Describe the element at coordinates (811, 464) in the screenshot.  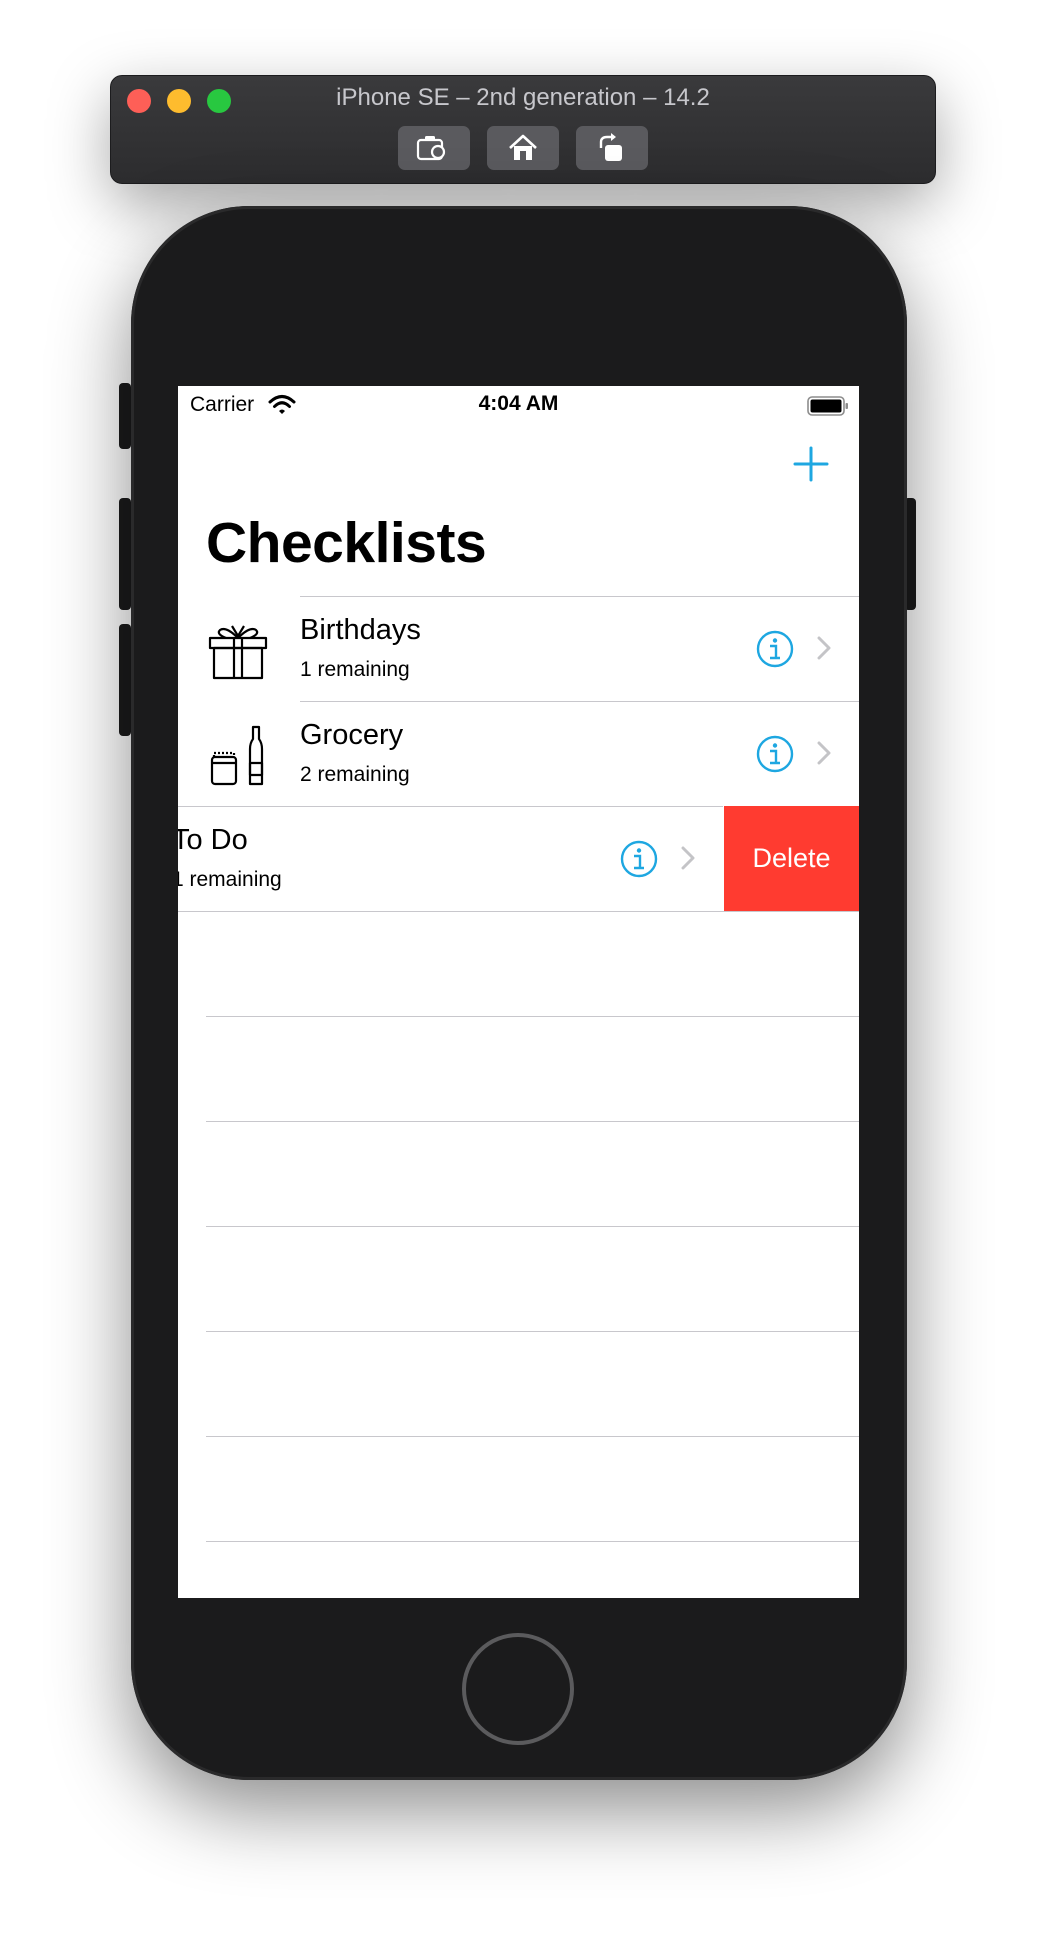
I see `add-checklist-button` at that location.